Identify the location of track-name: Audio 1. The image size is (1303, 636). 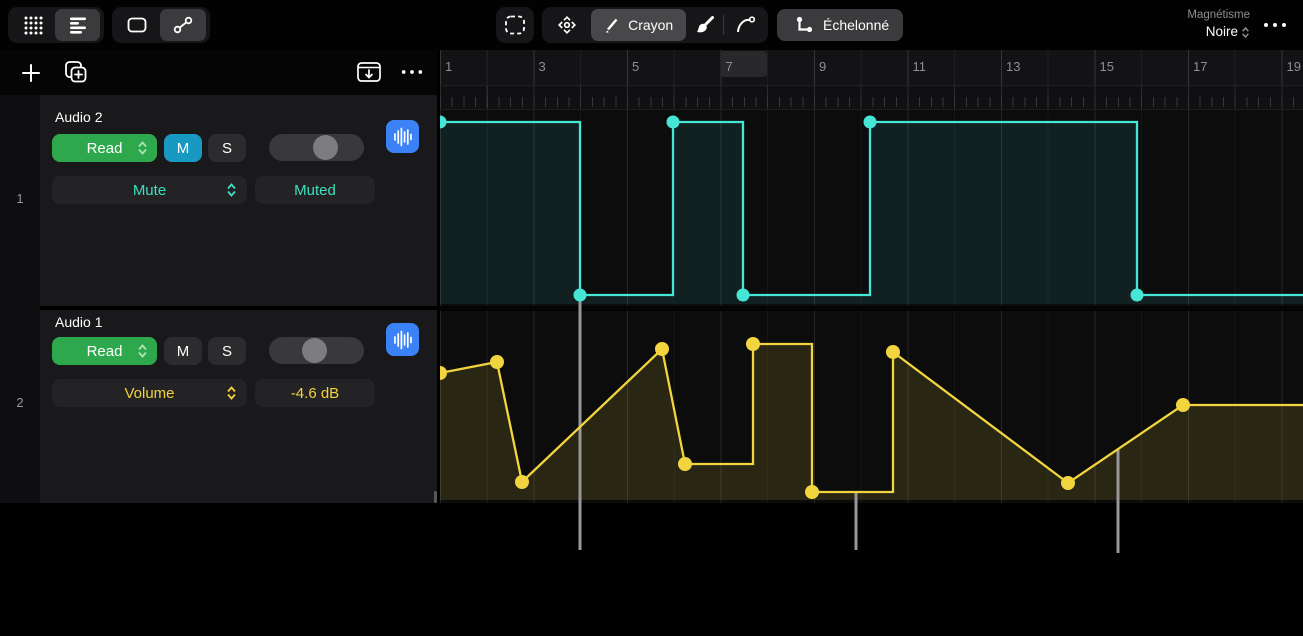
(79, 322).